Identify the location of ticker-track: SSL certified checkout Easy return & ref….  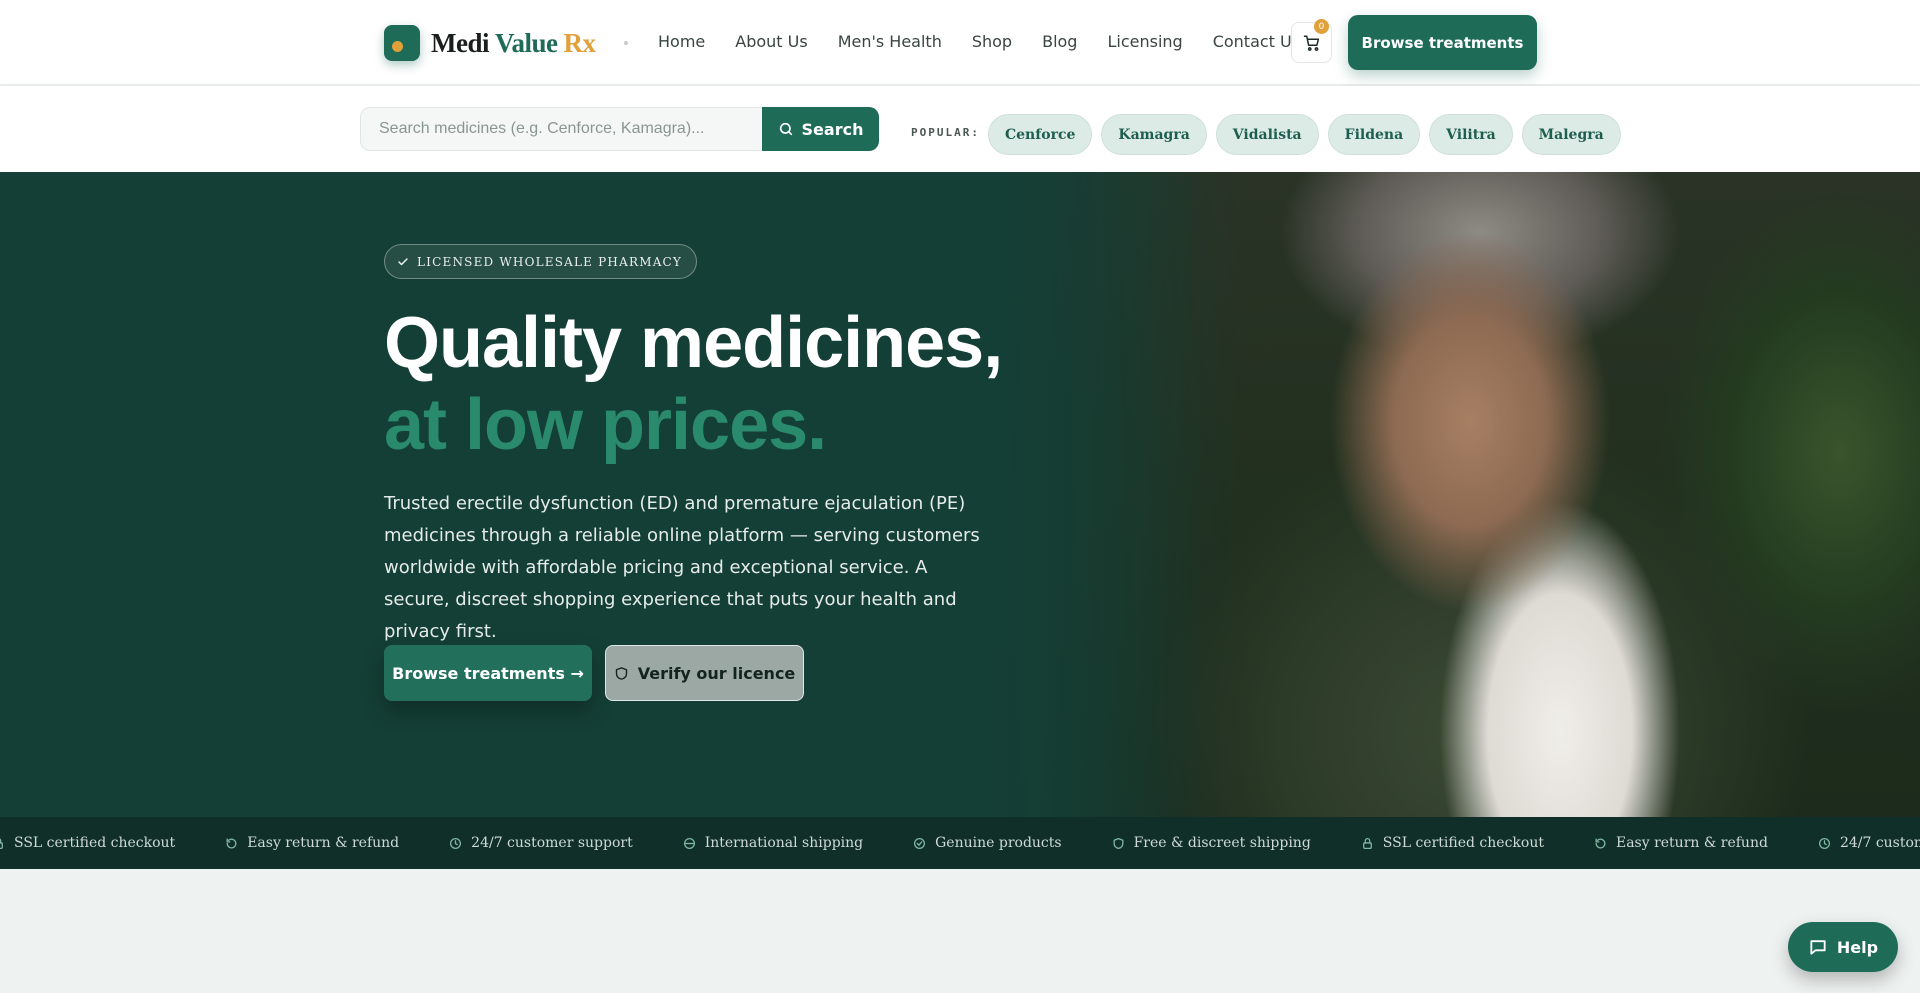
(960, 843).